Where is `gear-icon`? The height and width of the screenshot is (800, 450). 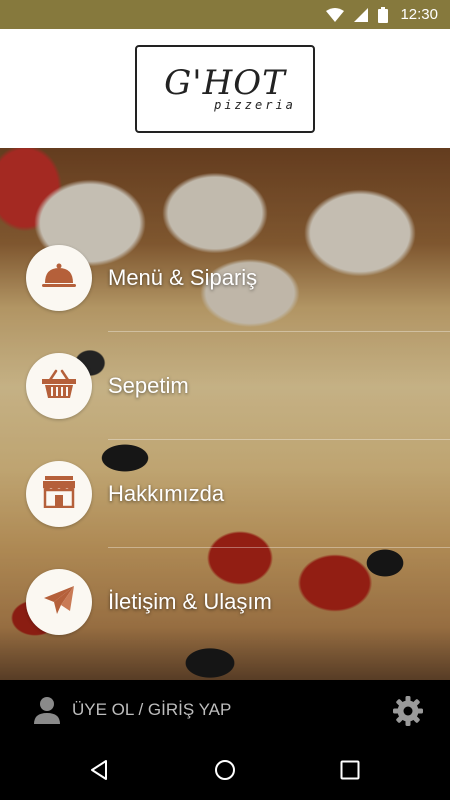
gear-icon is located at coordinates (408, 711).